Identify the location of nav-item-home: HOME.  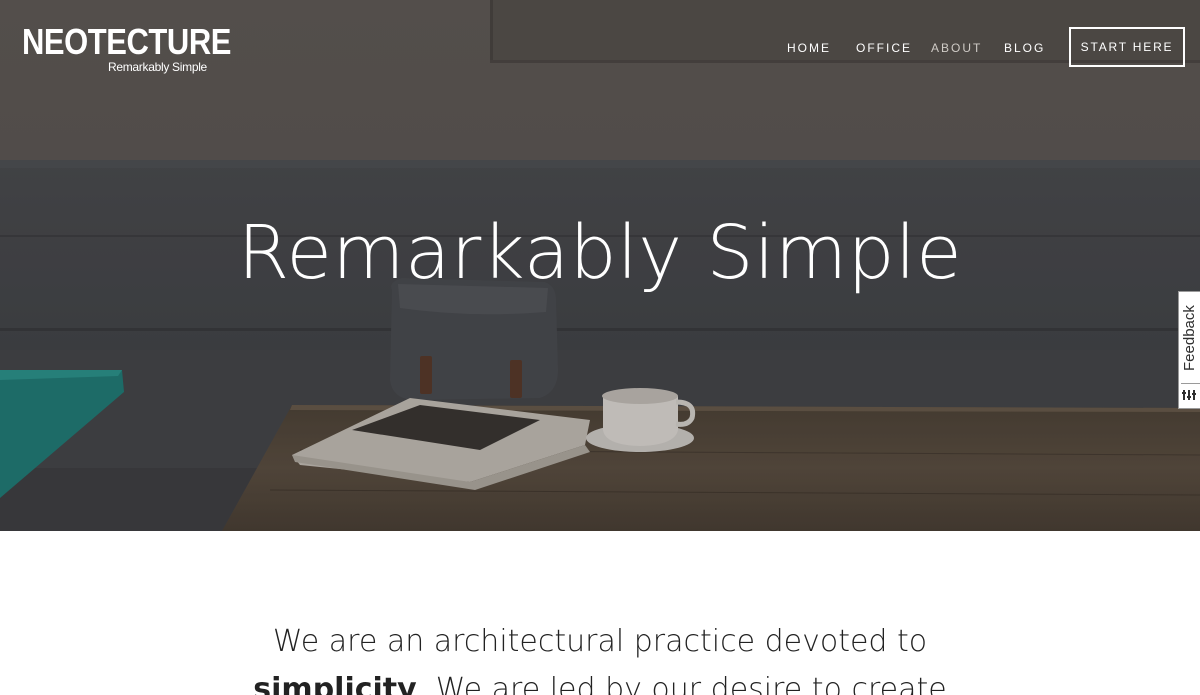
(809, 48).